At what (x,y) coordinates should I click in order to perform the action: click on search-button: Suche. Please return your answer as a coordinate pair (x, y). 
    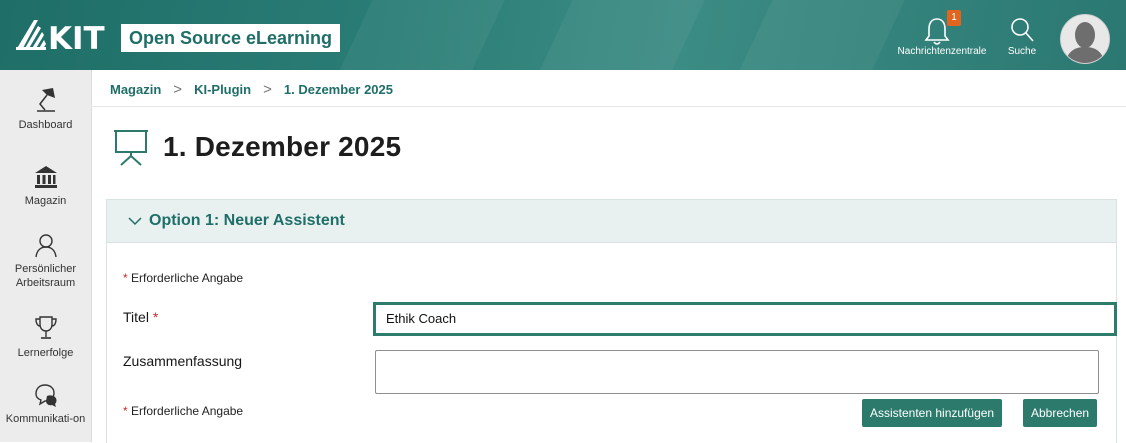
    Looking at the image, I should click on (1022, 37).